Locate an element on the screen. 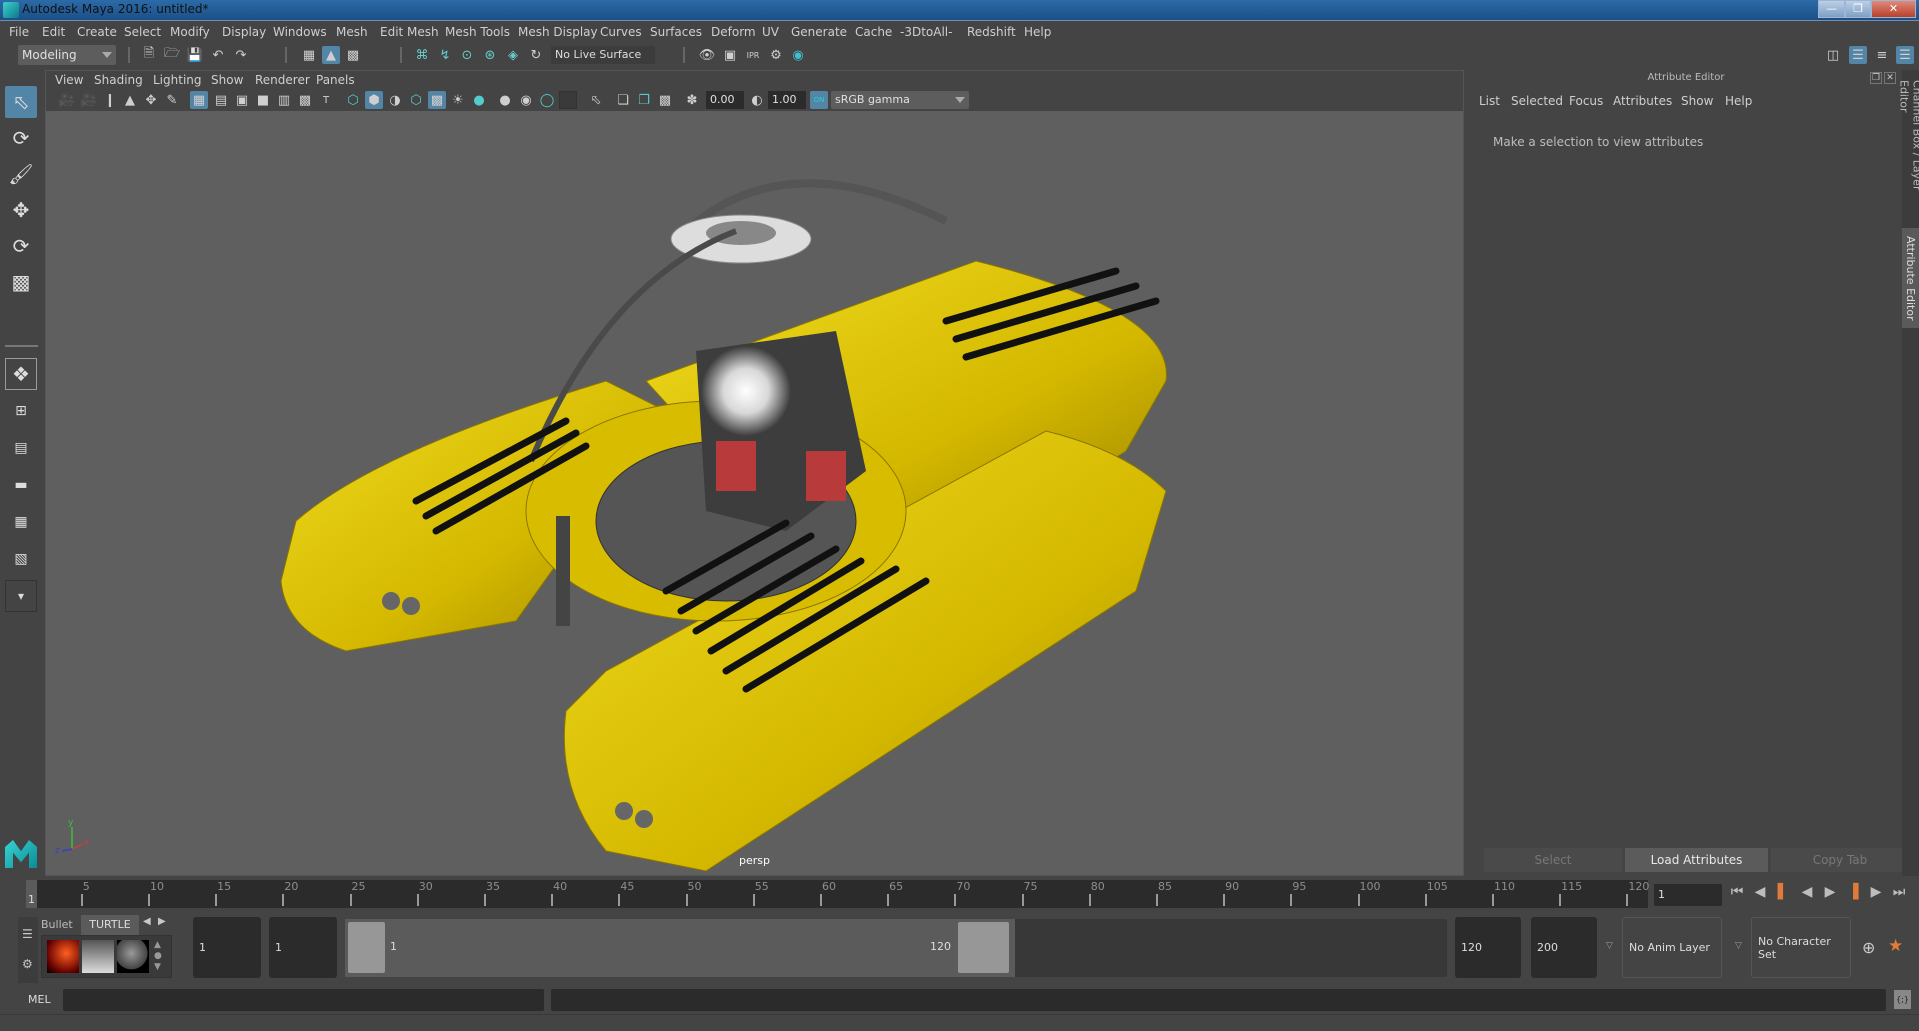 This screenshot has width=1919, height=1031. shelf-tab-bullet: Bullet is located at coordinates (61, 925).